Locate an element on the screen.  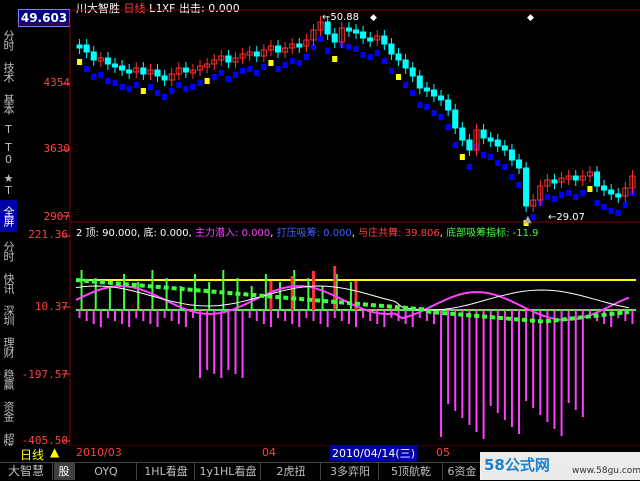
tab-dinghangqian: 5顶航乾 is located at coordinates (411, 471).